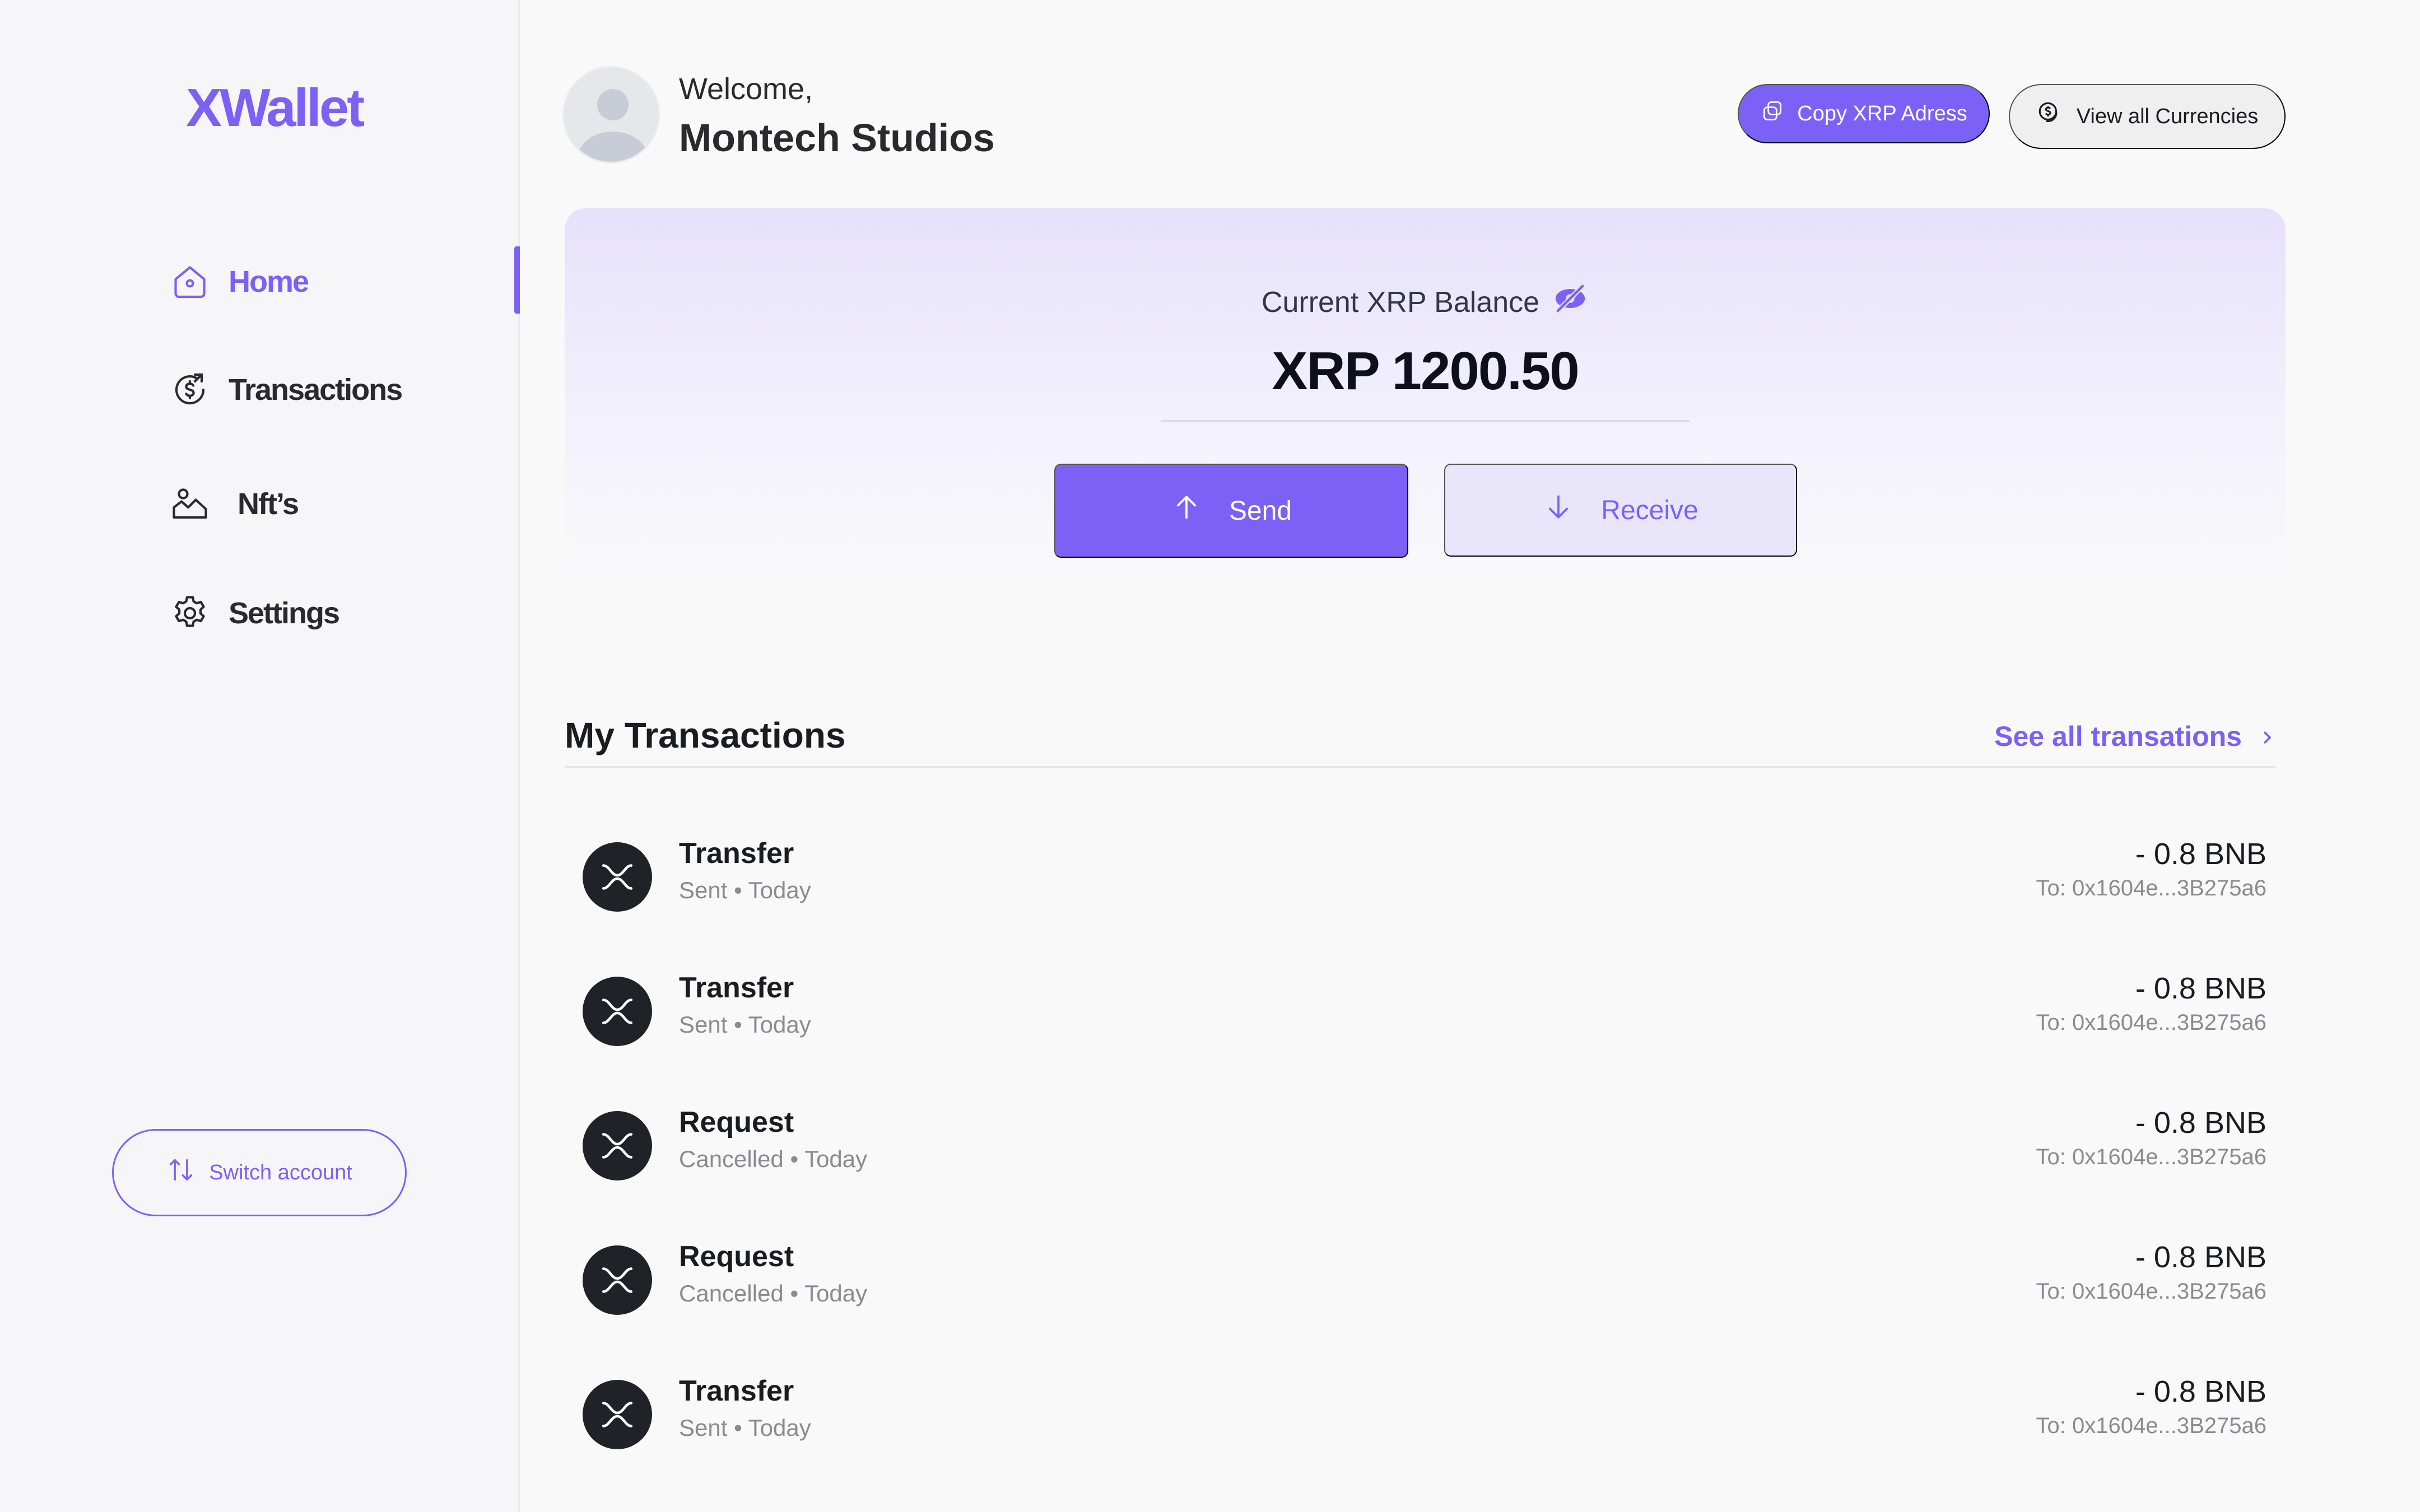 The height and width of the screenshot is (1512, 2420). I want to click on image-icon, so click(190, 504).